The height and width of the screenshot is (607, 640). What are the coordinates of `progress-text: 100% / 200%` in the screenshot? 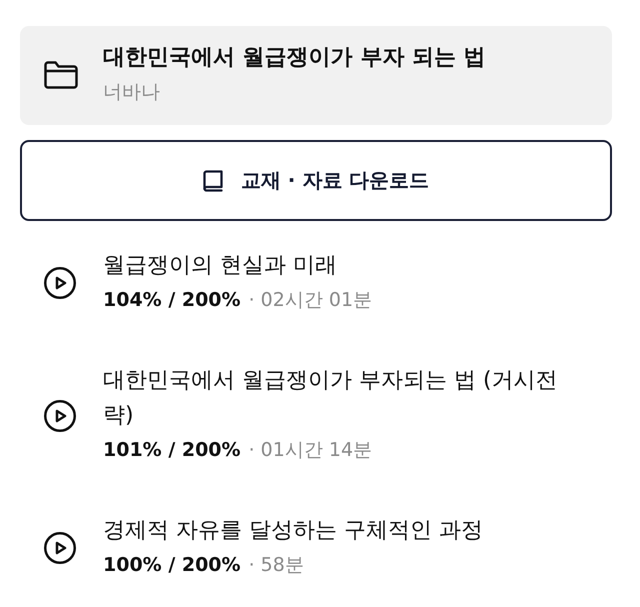 It's located at (172, 565).